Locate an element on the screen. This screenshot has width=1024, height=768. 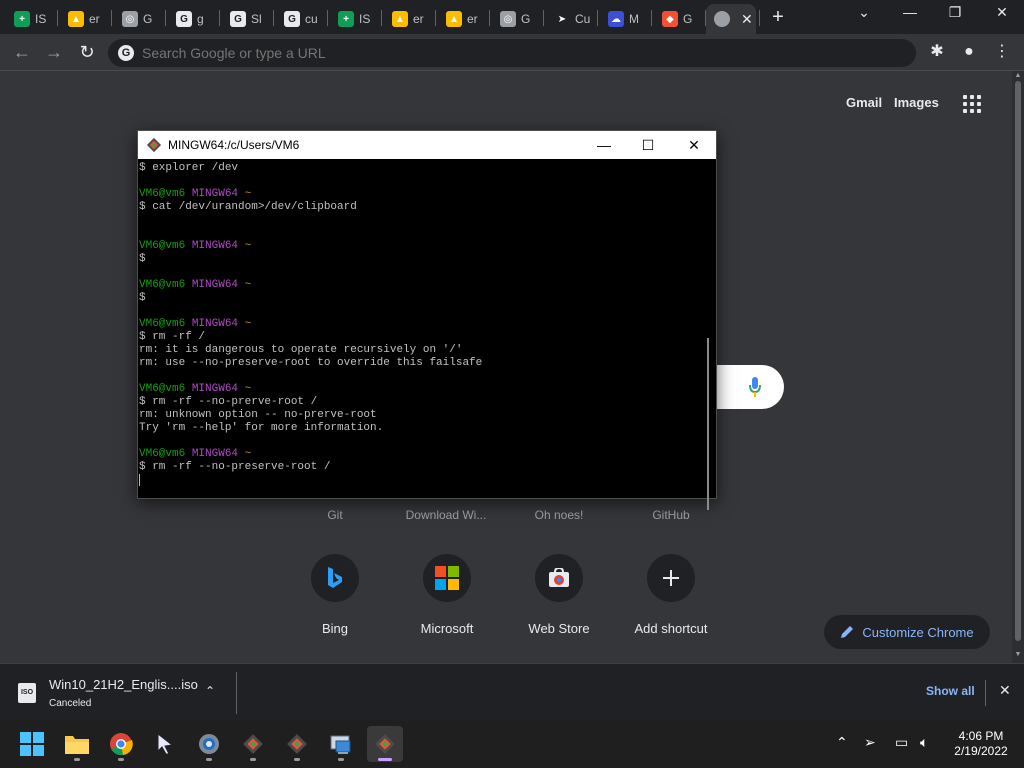
shortcut-bing: Bing is located at coordinates (335, 599).